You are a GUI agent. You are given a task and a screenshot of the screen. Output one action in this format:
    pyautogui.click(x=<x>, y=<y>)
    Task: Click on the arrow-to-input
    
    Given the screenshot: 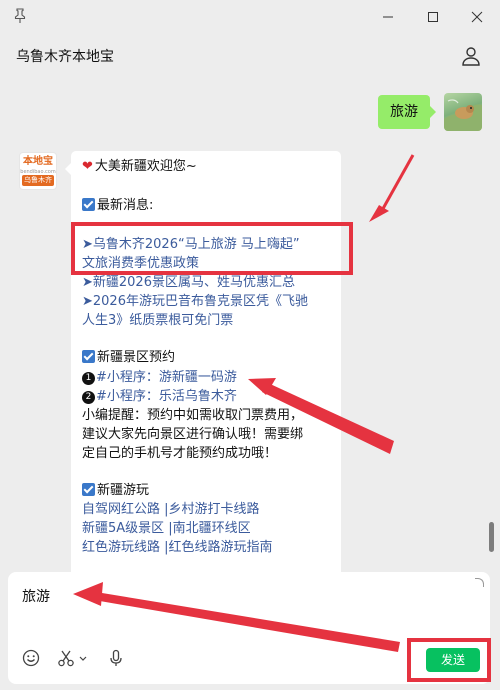 What is the action you would take?
    pyautogui.click(x=236, y=617)
    